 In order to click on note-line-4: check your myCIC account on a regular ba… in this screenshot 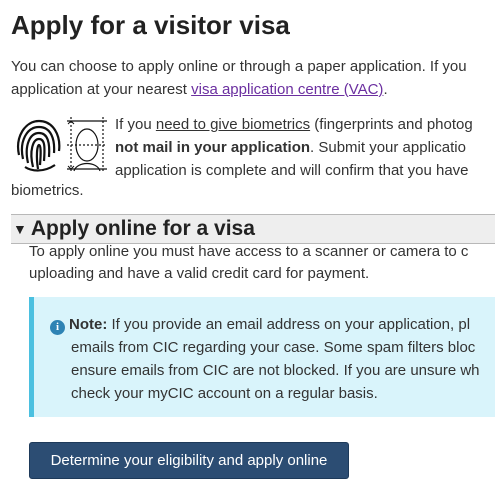, I will do `click(224, 393)`.